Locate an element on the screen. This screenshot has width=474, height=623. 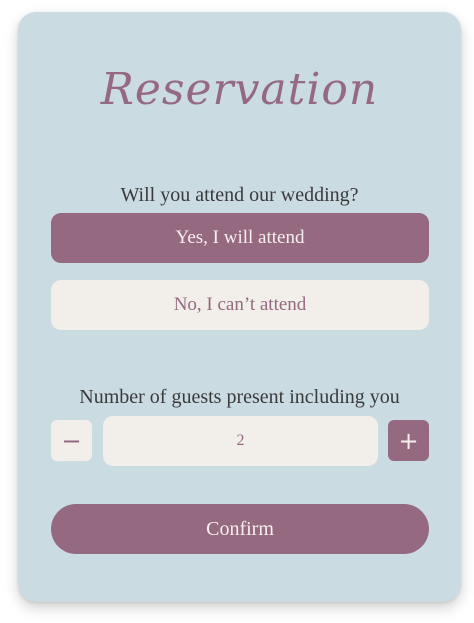
minus-icon: − is located at coordinates (71, 440).